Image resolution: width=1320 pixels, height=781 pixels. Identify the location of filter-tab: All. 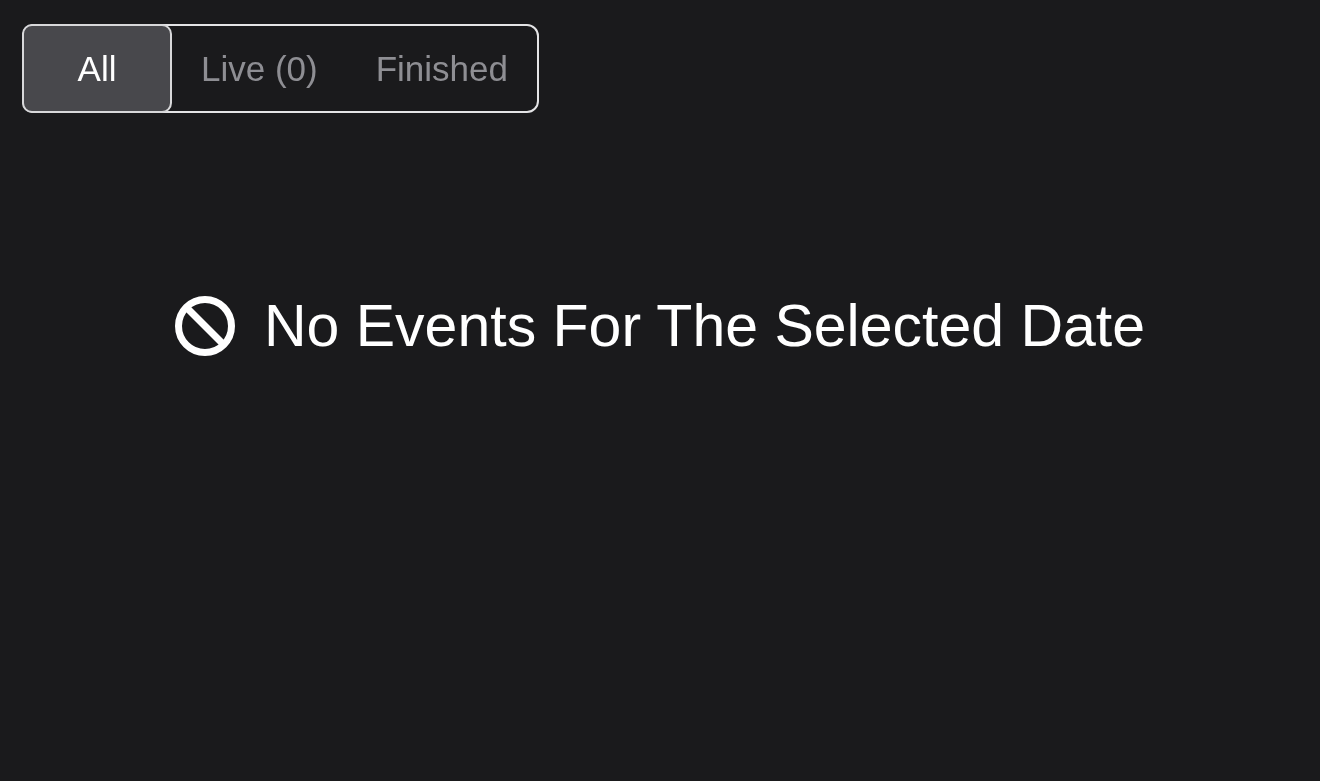
(97, 68).